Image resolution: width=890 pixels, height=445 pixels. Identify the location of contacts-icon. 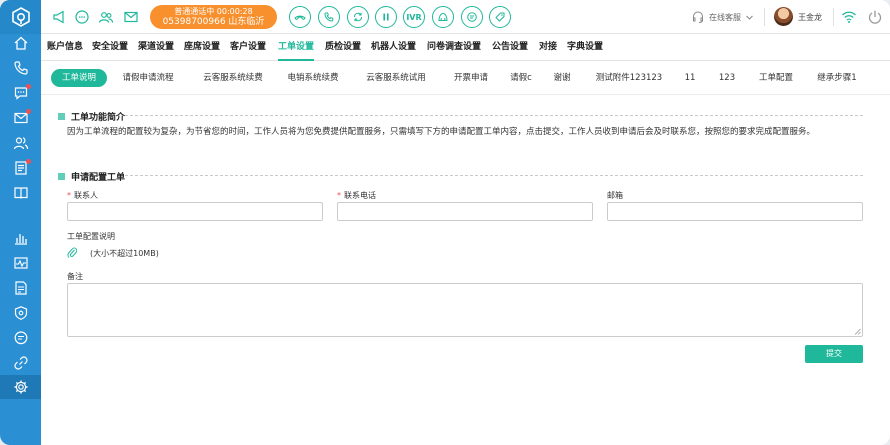
(106, 17).